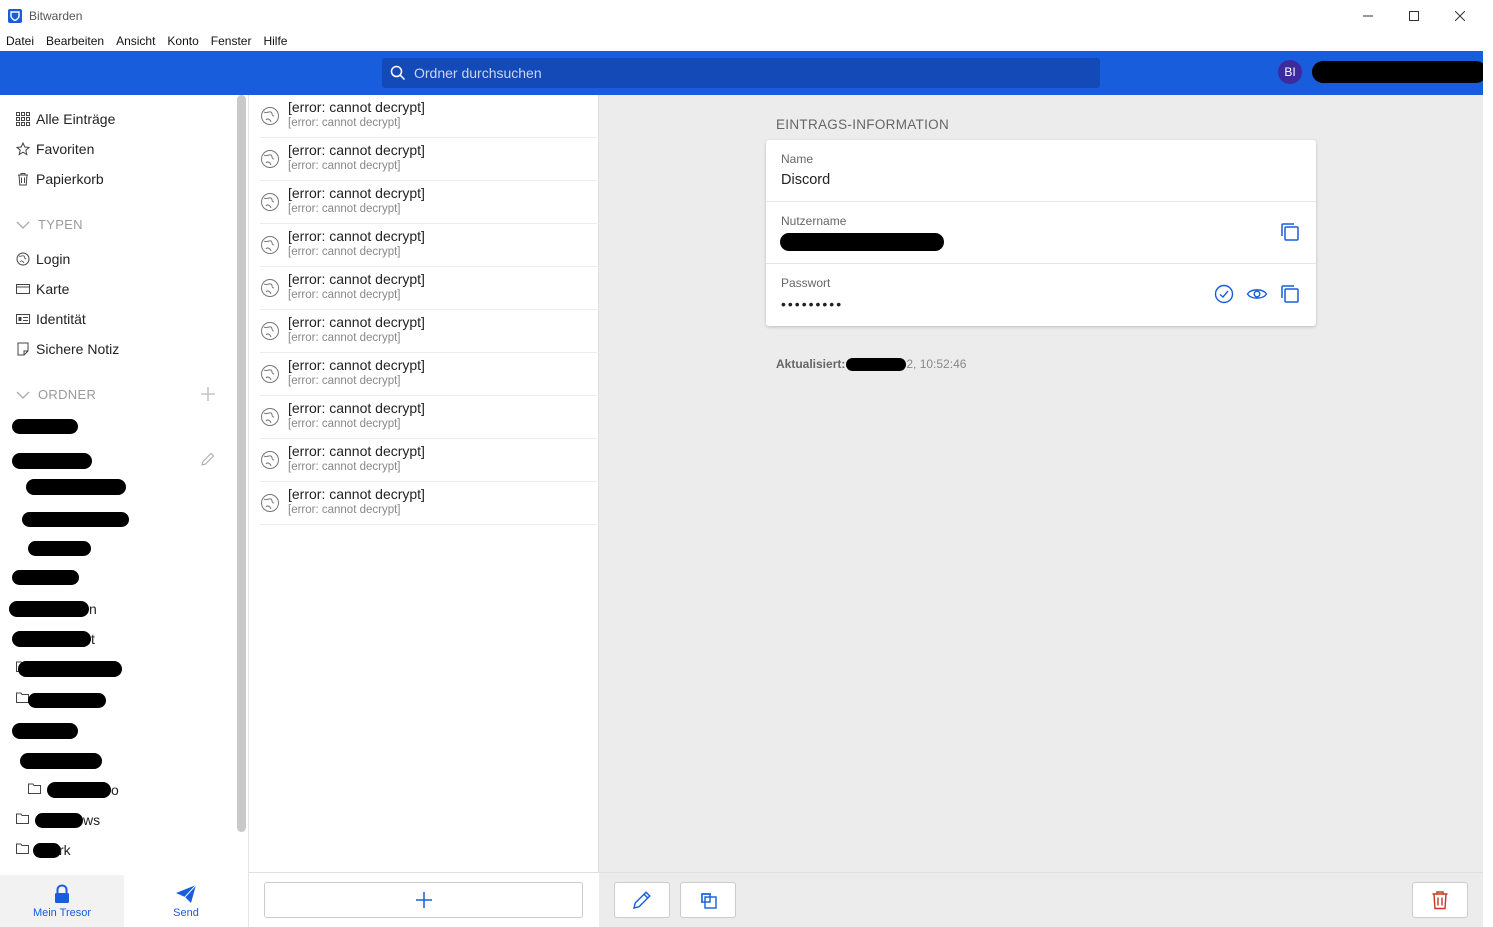  What do you see at coordinates (43, 259) in the screenshot?
I see `type-login: Login` at bounding box center [43, 259].